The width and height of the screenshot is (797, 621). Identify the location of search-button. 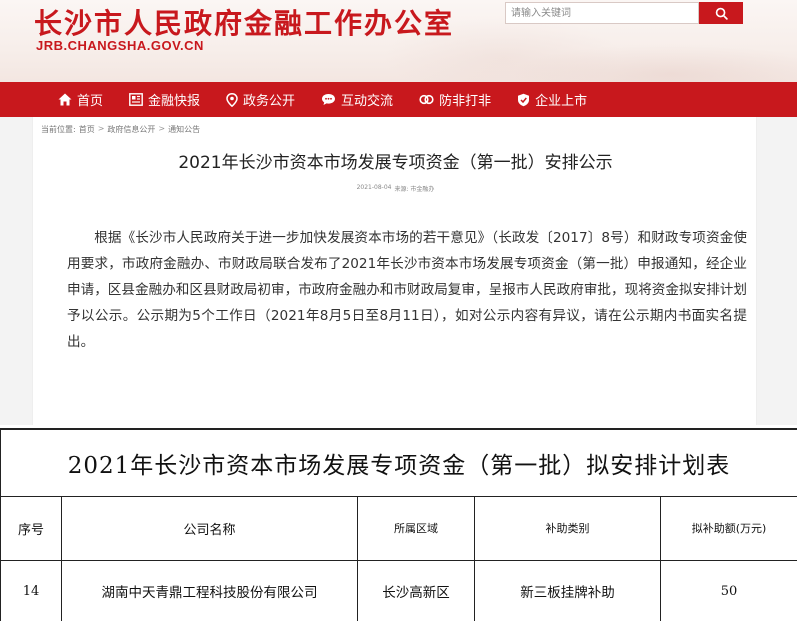
(721, 13).